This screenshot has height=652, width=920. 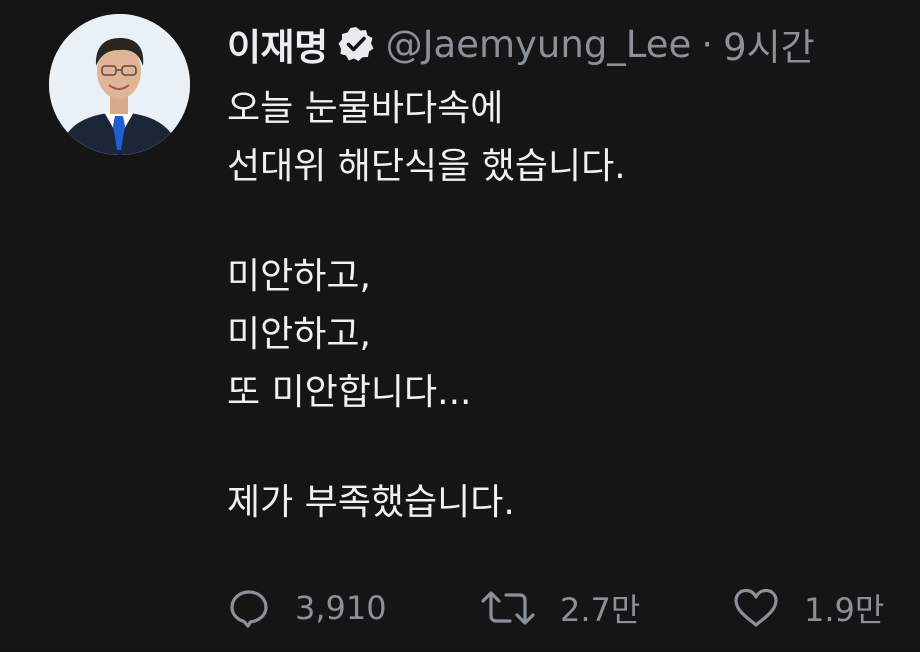 What do you see at coordinates (539, 44) in the screenshot?
I see `author-handle: @Jaemyung_Lee` at bounding box center [539, 44].